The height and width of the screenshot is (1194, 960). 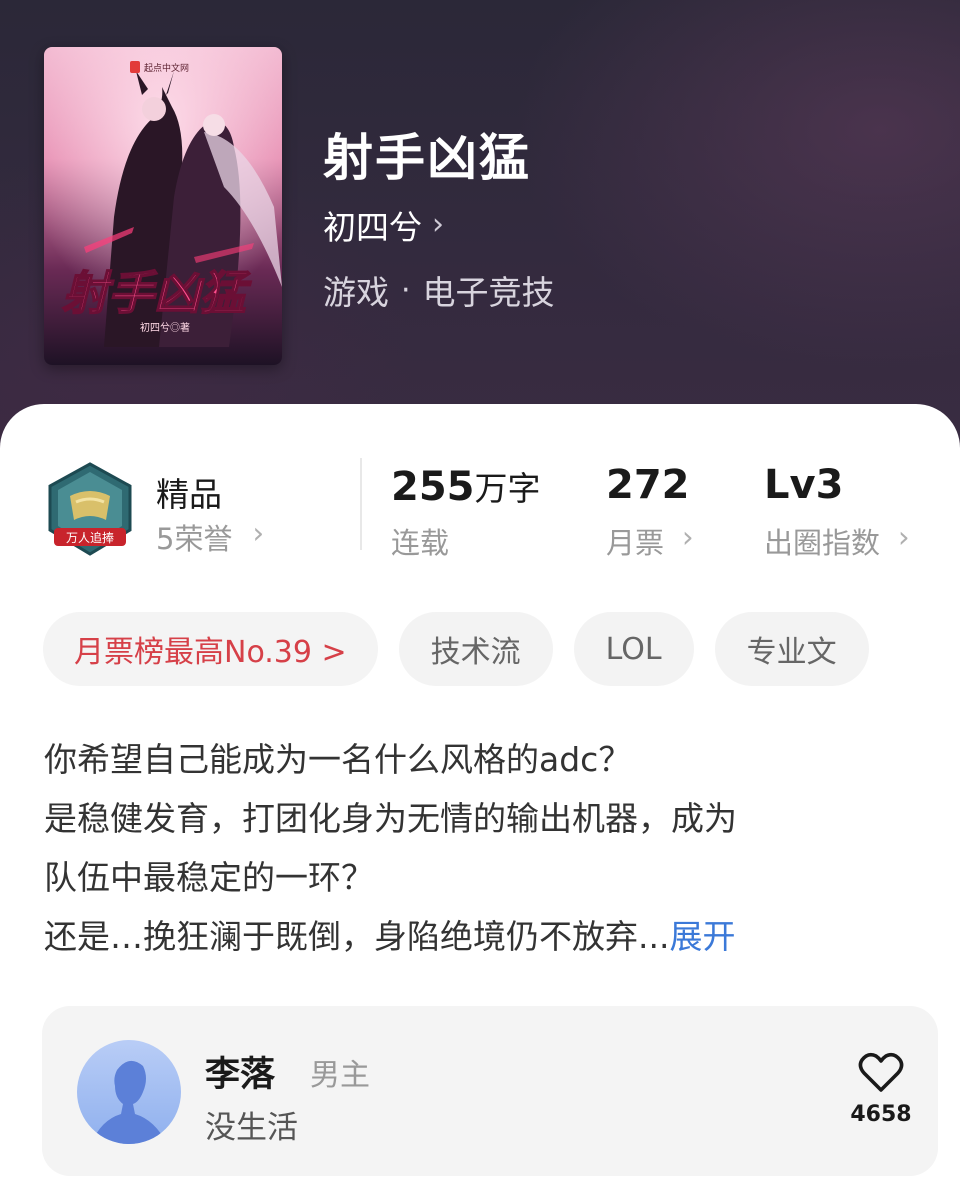 What do you see at coordinates (635, 543) in the screenshot?
I see `monthly-tickets-label: 月票` at bounding box center [635, 543].